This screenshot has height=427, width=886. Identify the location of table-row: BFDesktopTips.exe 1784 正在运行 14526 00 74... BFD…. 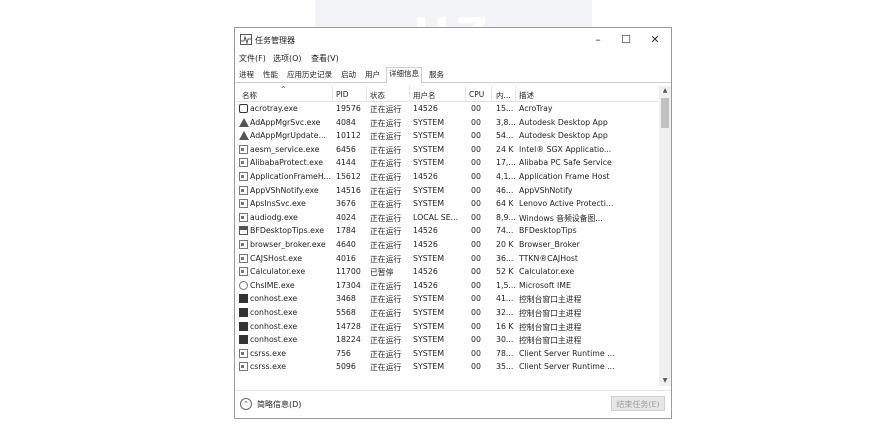
(447, 231).